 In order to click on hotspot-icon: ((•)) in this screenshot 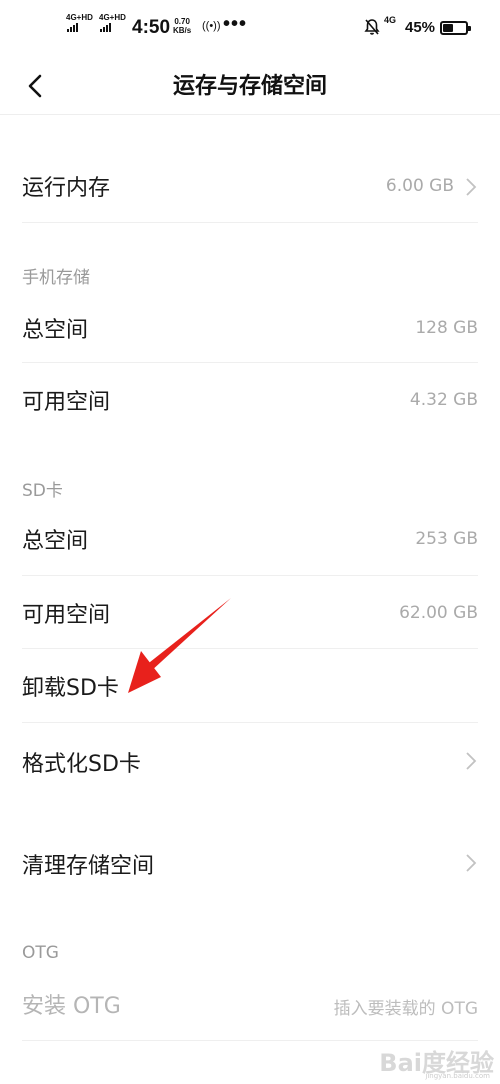, I will do `click(211, 26)`.